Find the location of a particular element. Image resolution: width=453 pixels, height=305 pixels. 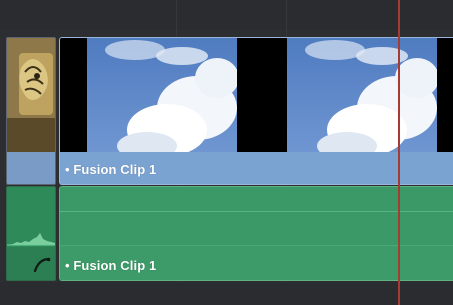

fade-curve-icon is located at coordinates (42, 265).